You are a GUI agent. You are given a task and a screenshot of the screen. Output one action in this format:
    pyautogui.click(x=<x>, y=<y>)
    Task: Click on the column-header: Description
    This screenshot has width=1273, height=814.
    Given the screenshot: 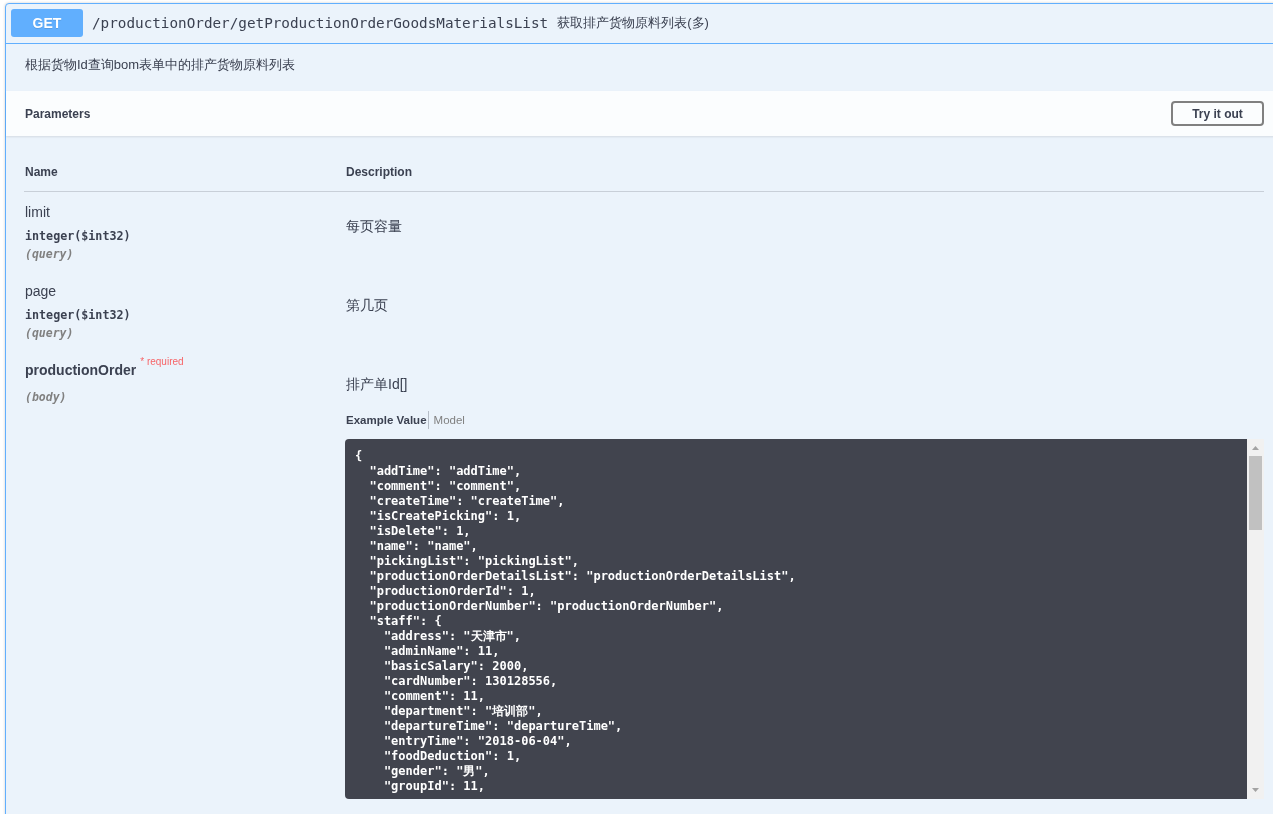 What is the action you would take?
    pyautogui.click(x=379, y=172)
    